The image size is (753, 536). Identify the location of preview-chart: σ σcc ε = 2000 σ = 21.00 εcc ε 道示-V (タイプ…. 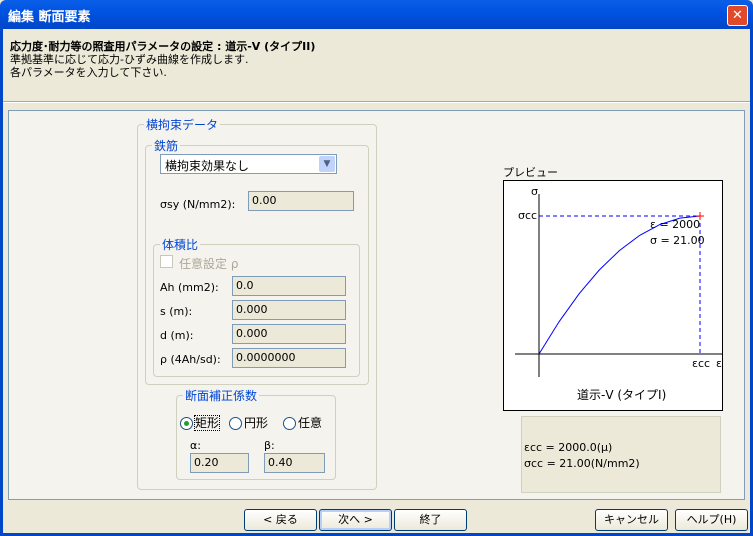
(613, 295).